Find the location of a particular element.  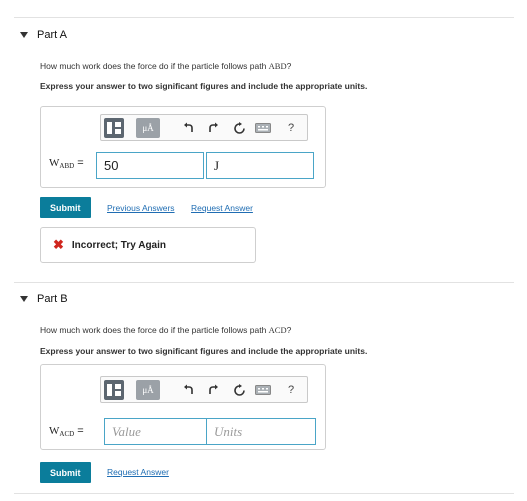

part-b-units-input is located at coordinates (261, 431).